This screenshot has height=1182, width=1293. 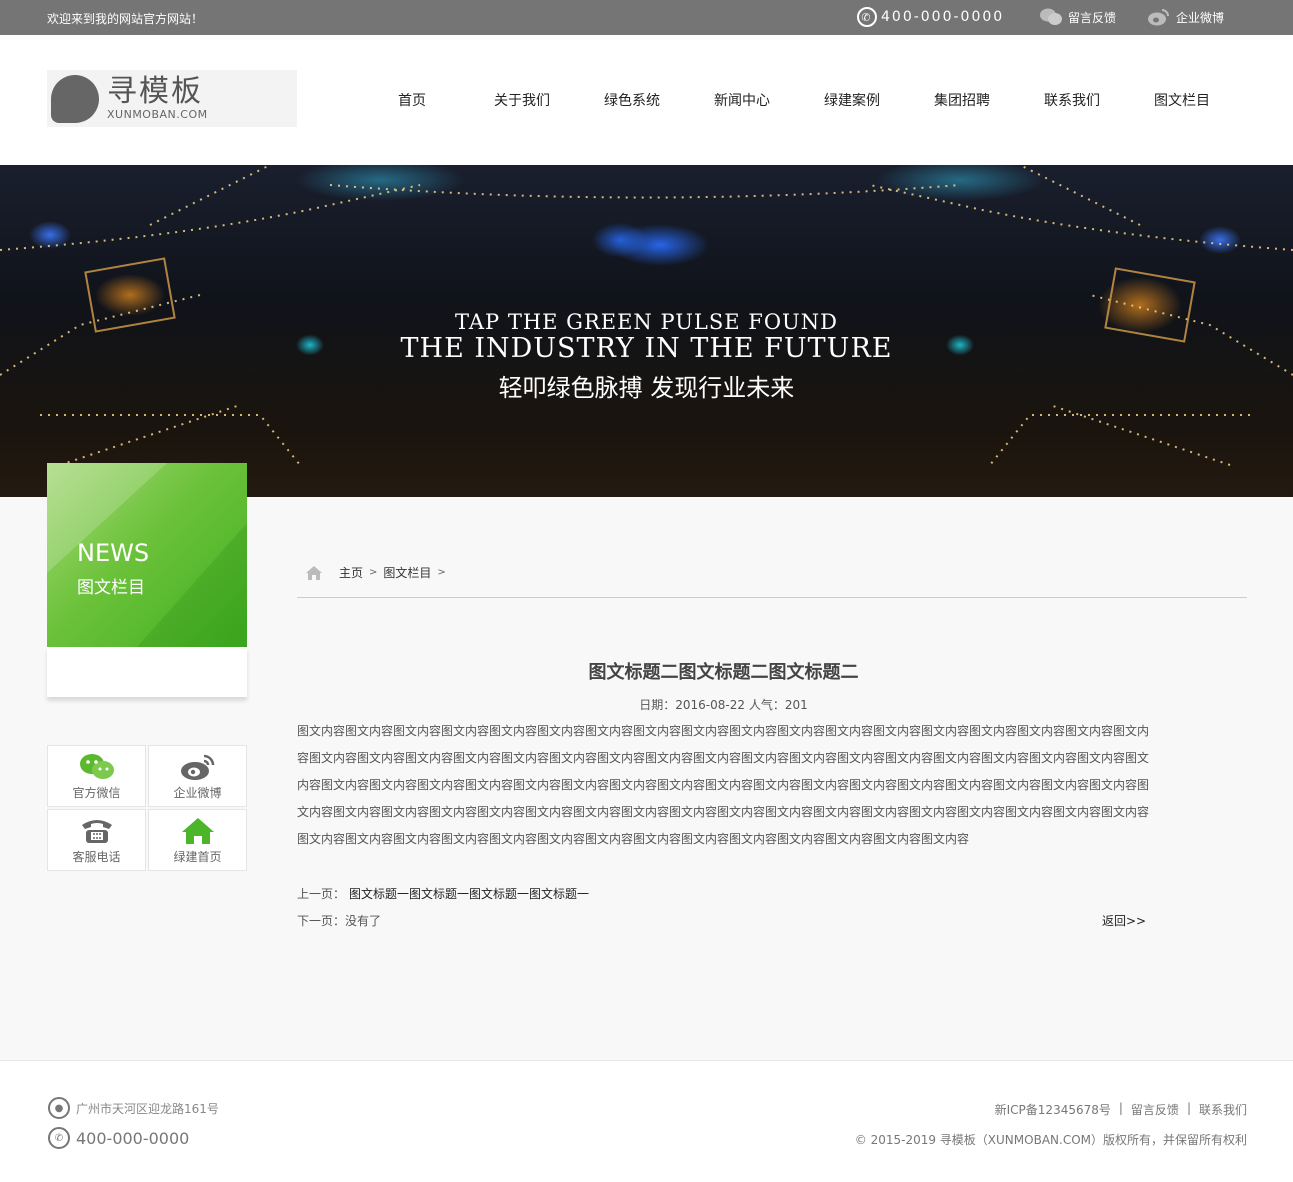 What do you see at coordinates (111, 588) in the screenshot?
I see `sidebar-heading-cn: 图文栏目` at bounding box center [111, 588].